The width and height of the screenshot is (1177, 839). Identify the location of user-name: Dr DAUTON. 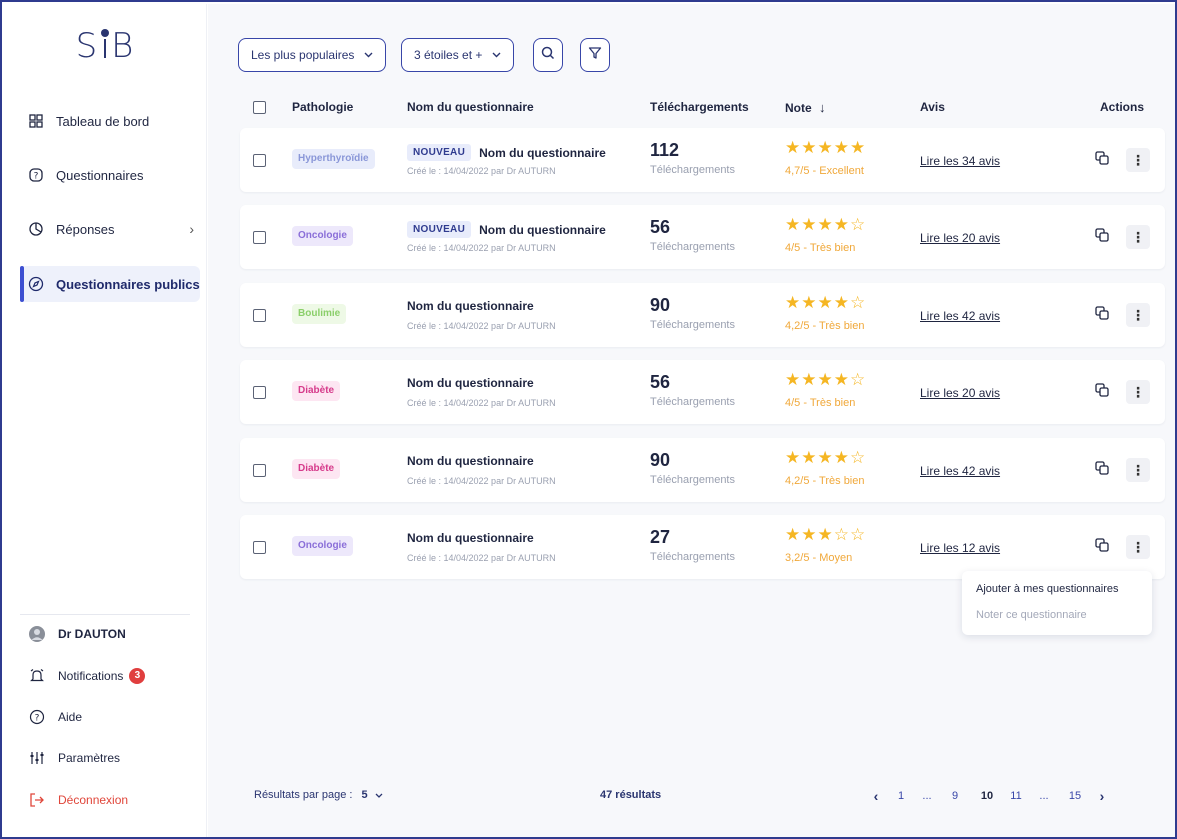
(92, 634).